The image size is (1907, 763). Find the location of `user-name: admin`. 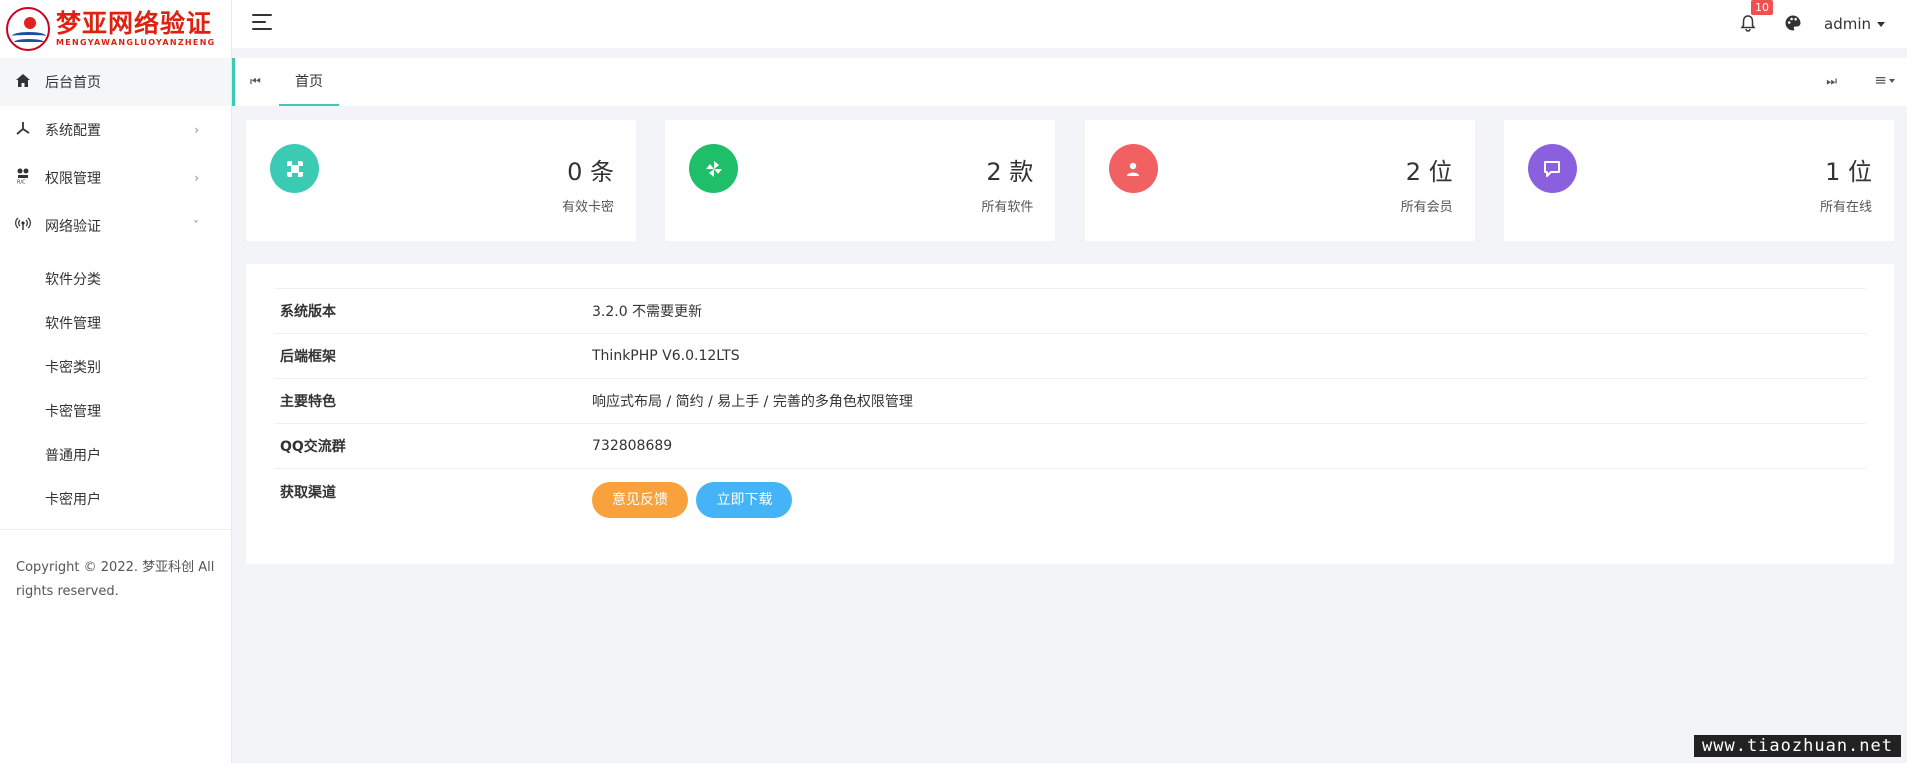

user-name: admin is located at coordinates (1847, 24).